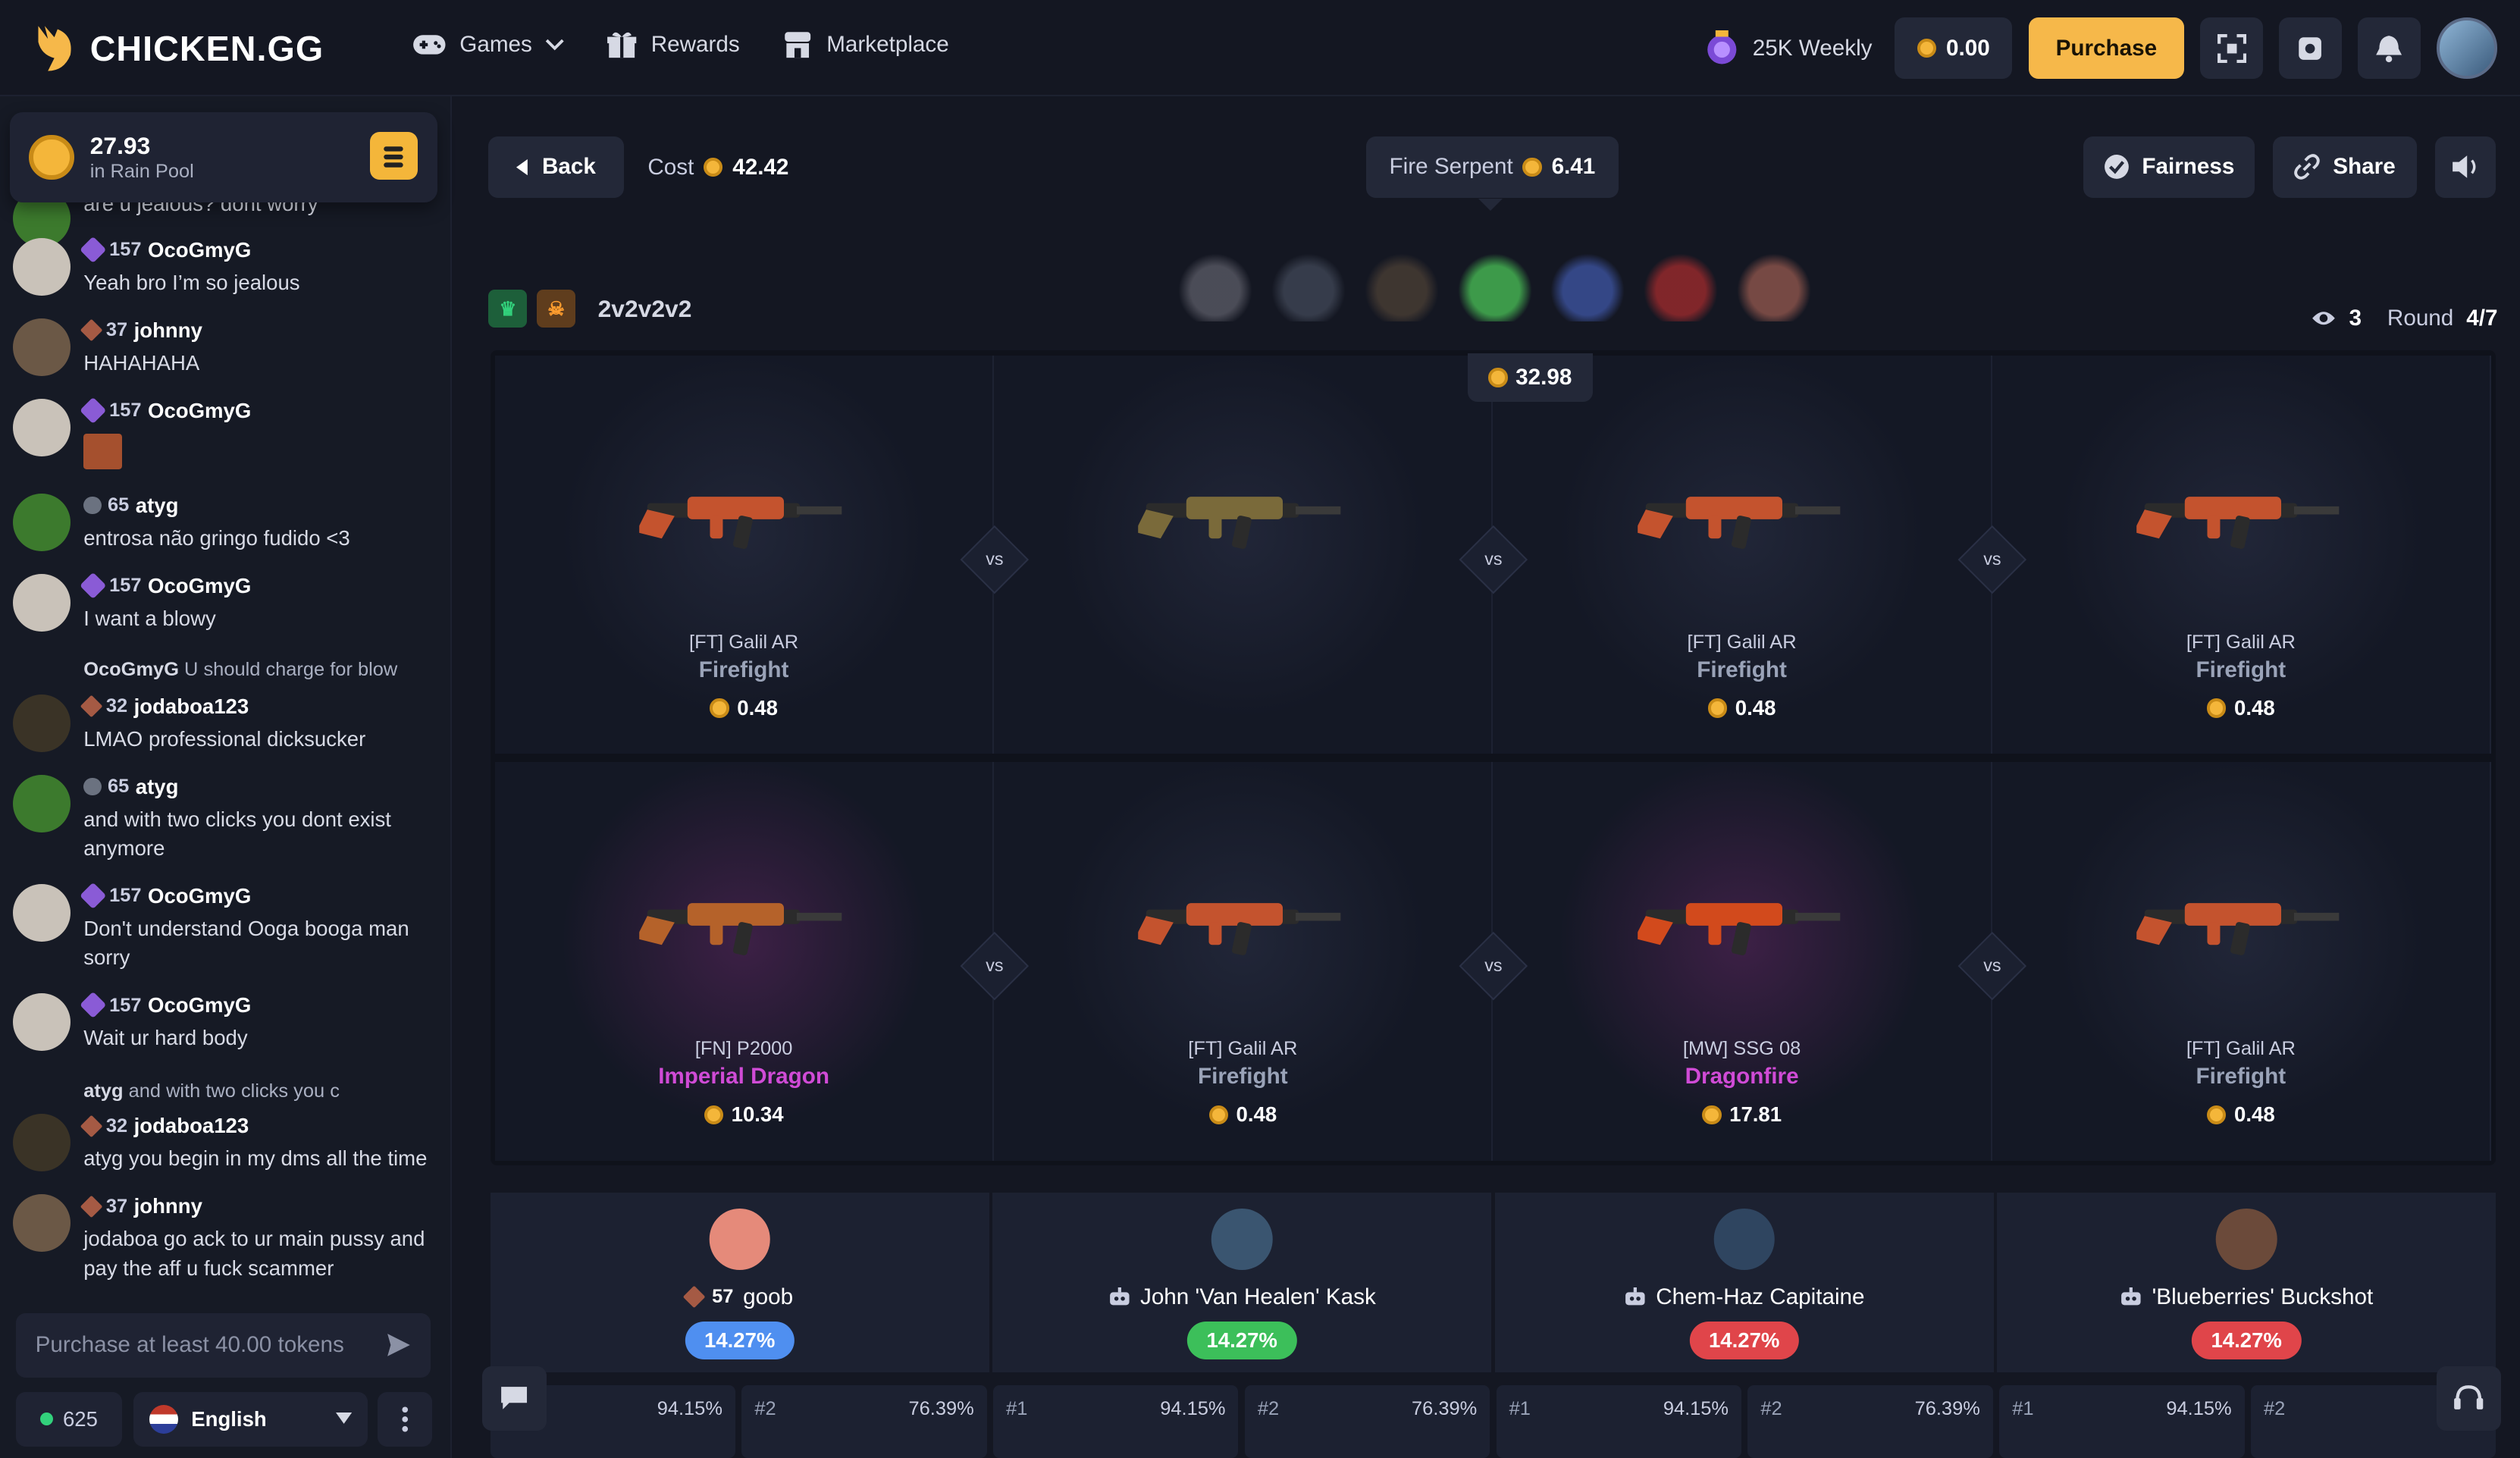 Image resolution: width=2520 pixels, height=1458 pixels. What do you see at coordinates (224, 739) in the screenshot?
I see `chat-text: LMAO professional dicksucker` at bounding box center [224, 739].